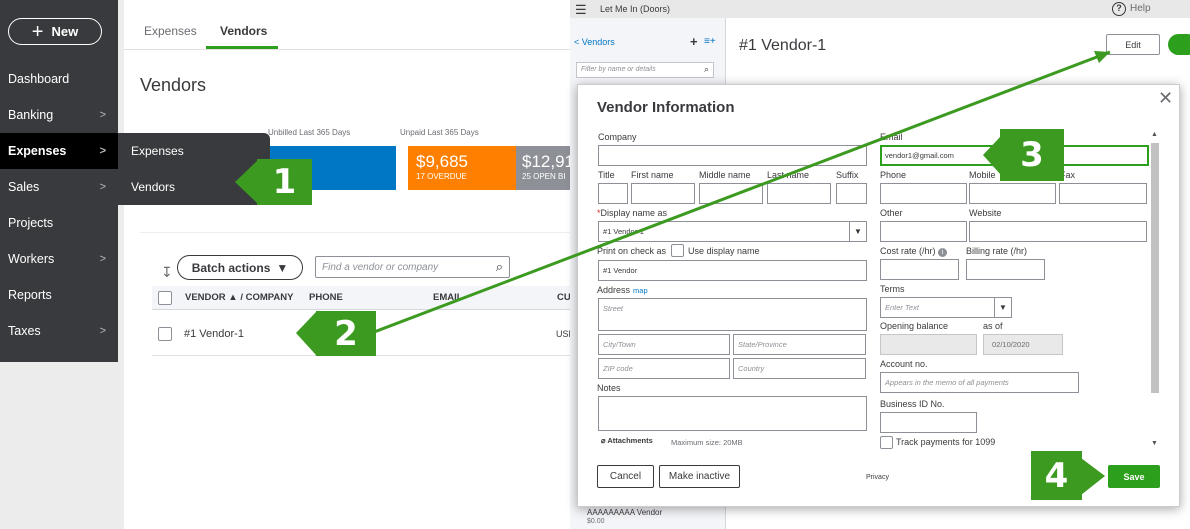 The image size is (1190, 529). Describe the element at coordinates (165, 334) in the screenshot. I see `row-checkbox` at that location.